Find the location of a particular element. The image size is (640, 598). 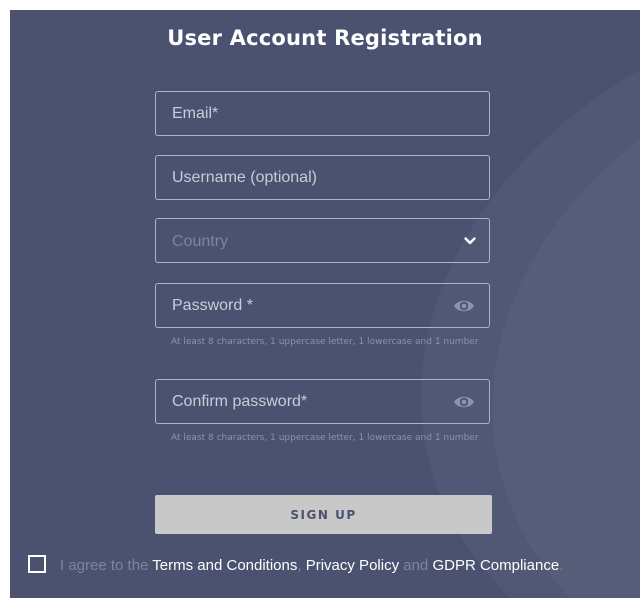

page-title: User Account Registration is located at coordinates (325, 38).